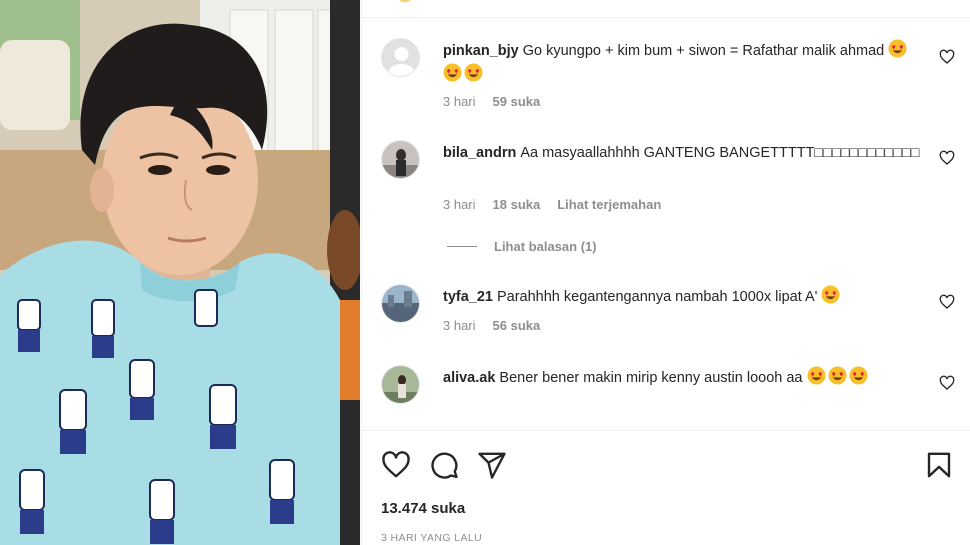 The height and width of the screenshot is (545, 970). I want to click on comment-meta: 3 hari 59 suka, so click(500, 101).